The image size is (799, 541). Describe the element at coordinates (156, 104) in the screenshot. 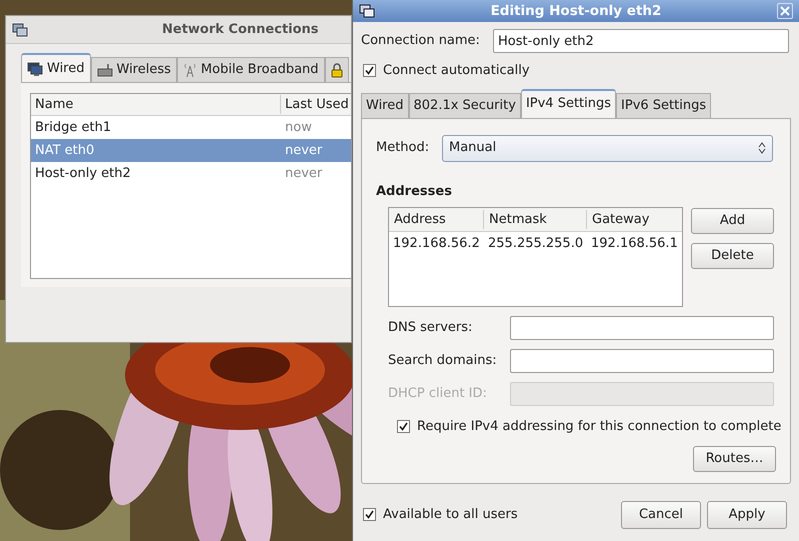

I see `column-header: Name` at that location.